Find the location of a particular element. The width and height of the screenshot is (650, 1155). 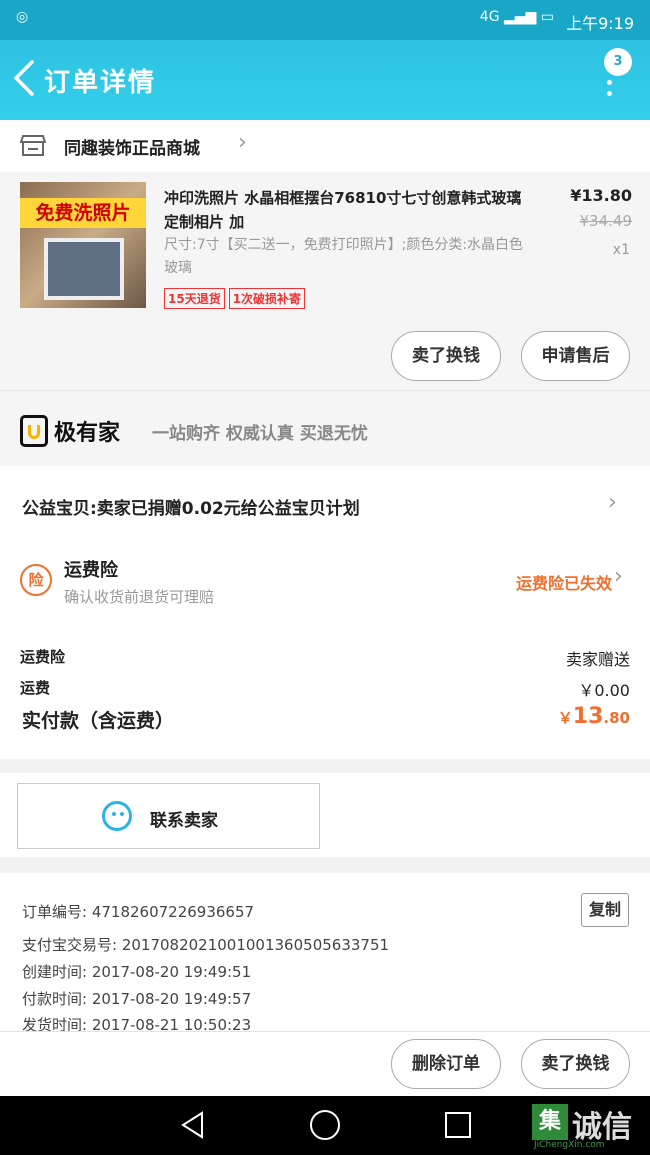

brand-banner: 极有家 一站购齐 权威认真 买退无忧 is located at coordinates (325, 428).